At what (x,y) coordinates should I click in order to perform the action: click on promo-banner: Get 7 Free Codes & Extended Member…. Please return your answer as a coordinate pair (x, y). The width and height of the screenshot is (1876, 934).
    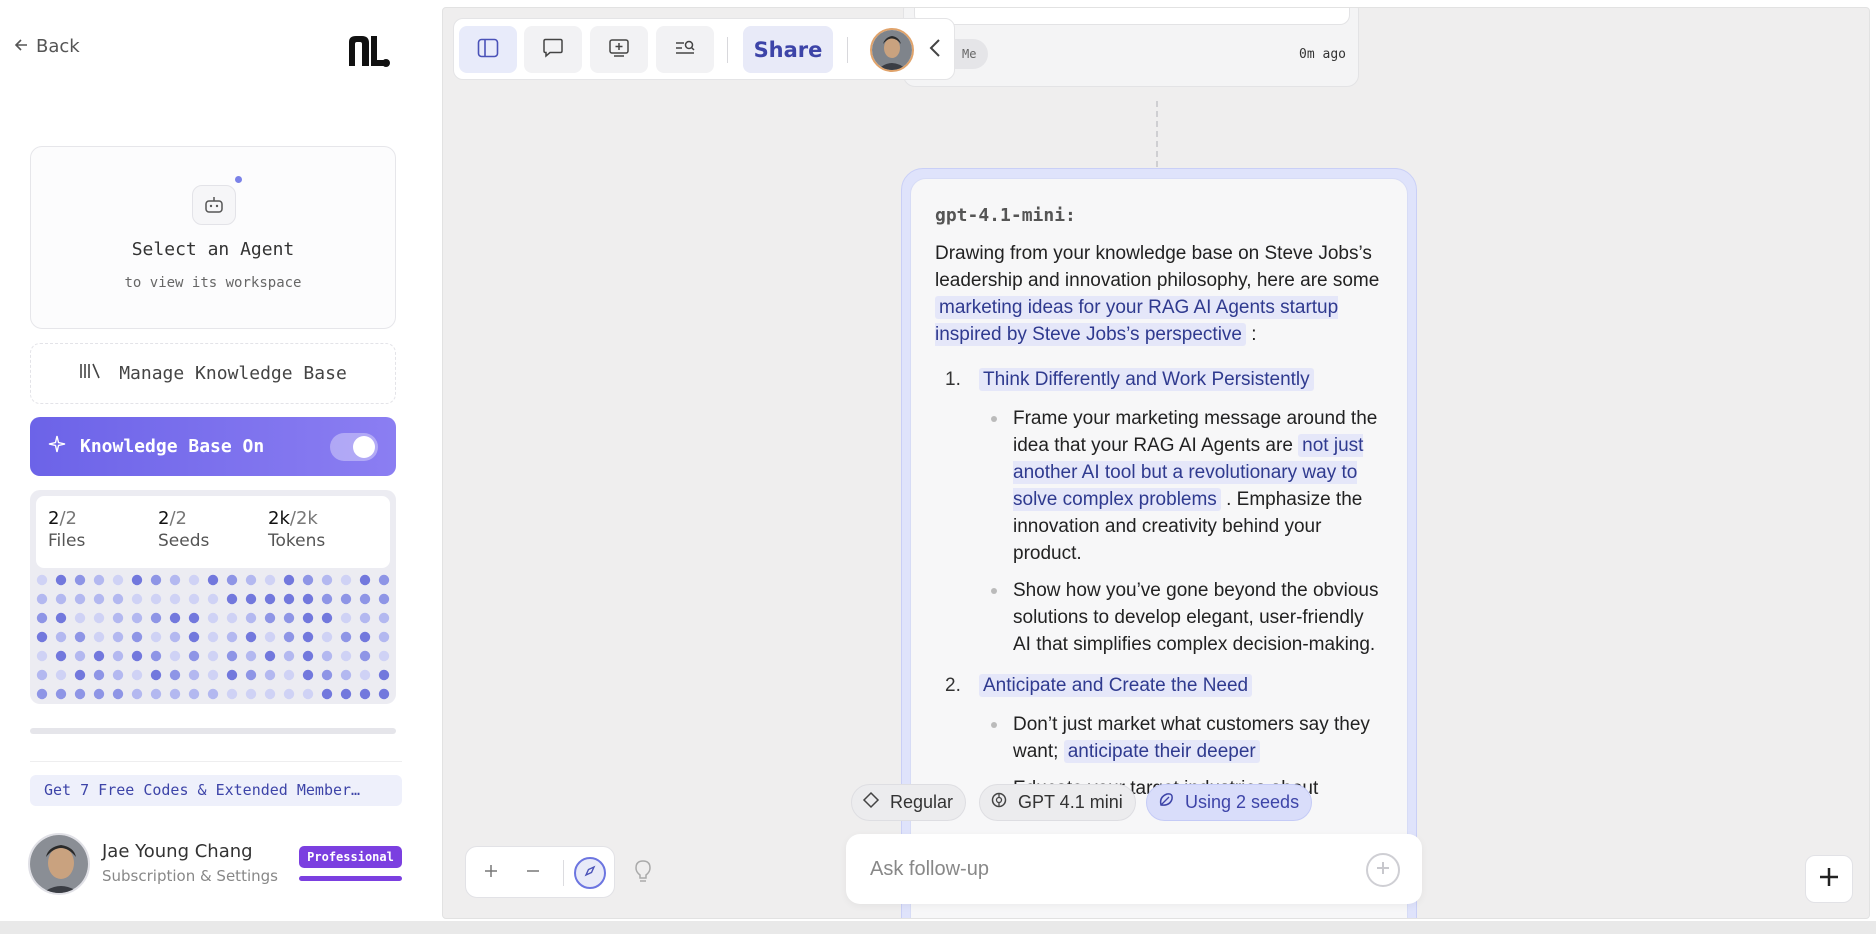
    Looking at the image, I should click on (216, 790).